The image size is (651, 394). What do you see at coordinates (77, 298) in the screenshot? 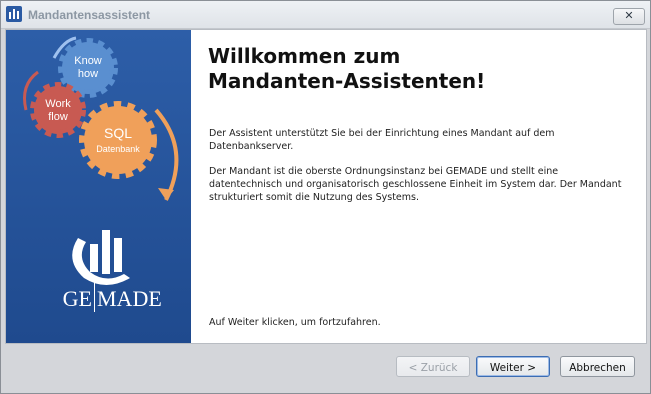
I see `svg-text: GE` at bounding box center [77, 298].